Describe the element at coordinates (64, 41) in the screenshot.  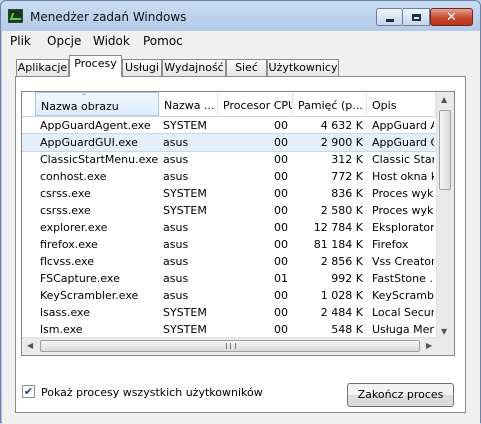
I see `menu-opcje: Opcje` at that location.